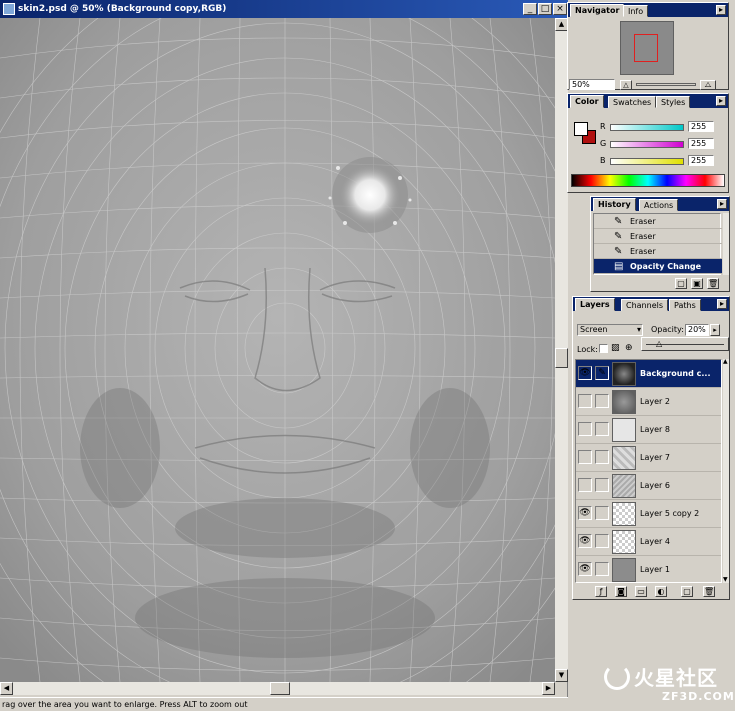 The image size is (735, 711). Describe the element at coordinates (581, 129) in the screenshot. I see `foreground-color-swatch` at that location.